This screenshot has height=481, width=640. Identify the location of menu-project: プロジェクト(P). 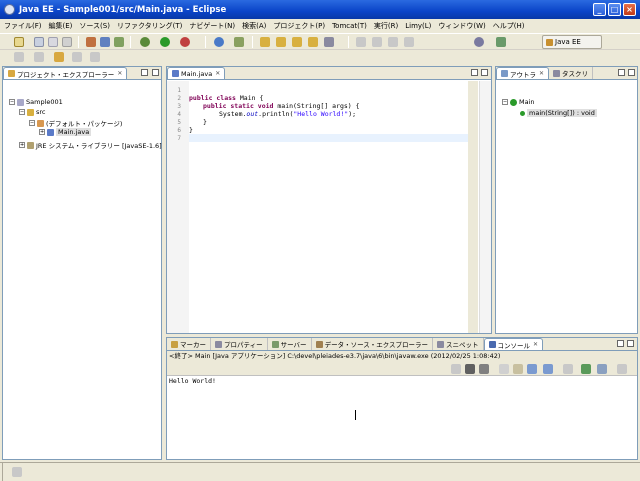
(299, 26).